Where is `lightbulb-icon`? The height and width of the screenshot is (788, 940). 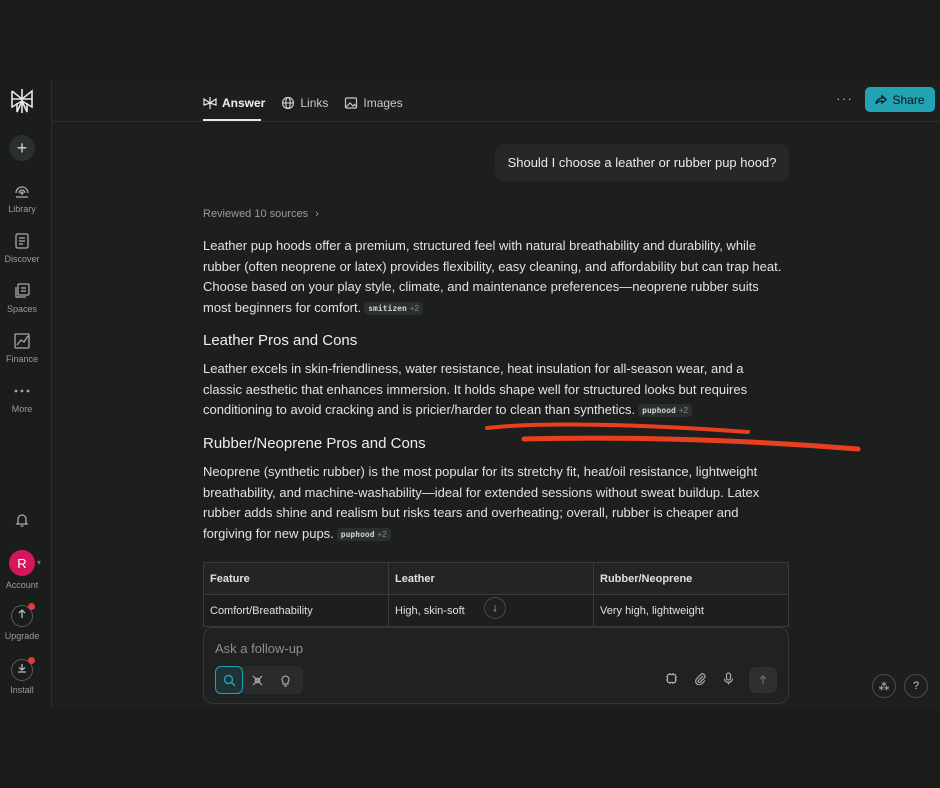
lightbulb-icon is located at coordinates (285, 681).